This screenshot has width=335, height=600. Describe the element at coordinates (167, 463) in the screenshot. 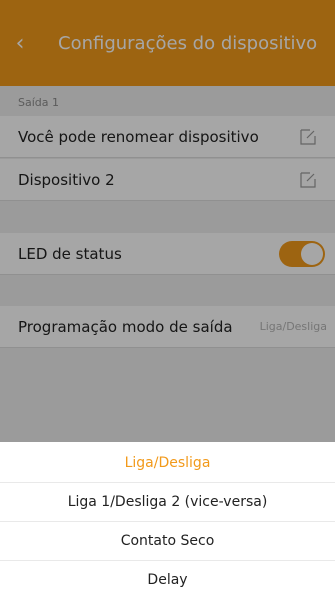

I see `option-liga-desliga: Liga/Desliga` at that location.